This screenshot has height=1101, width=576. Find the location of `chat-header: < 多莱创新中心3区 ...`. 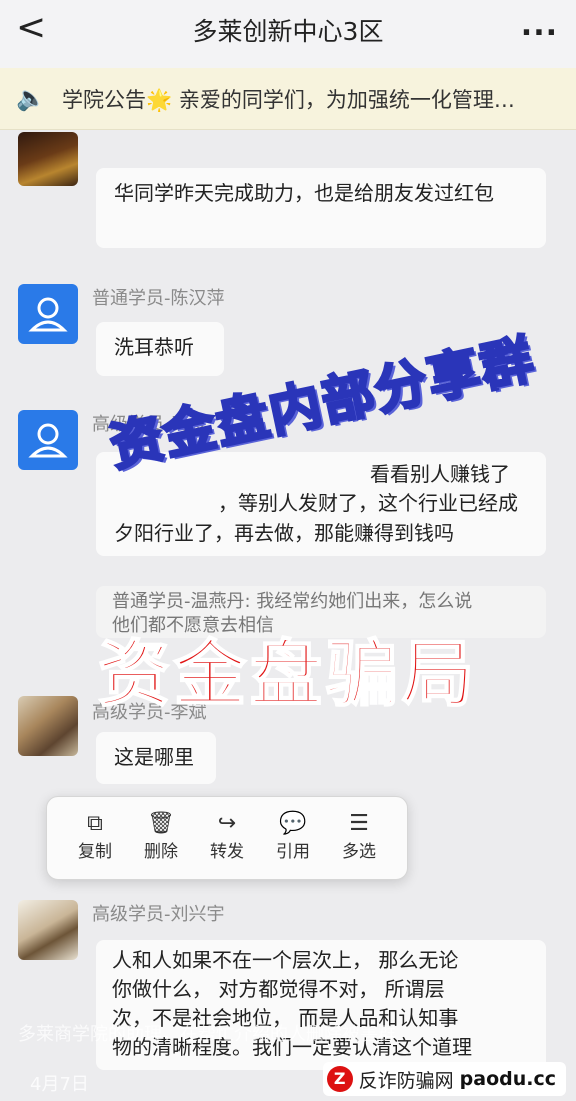

chat-header: < 多莱创新中心3区 ... is located at coordinates (288, 34).